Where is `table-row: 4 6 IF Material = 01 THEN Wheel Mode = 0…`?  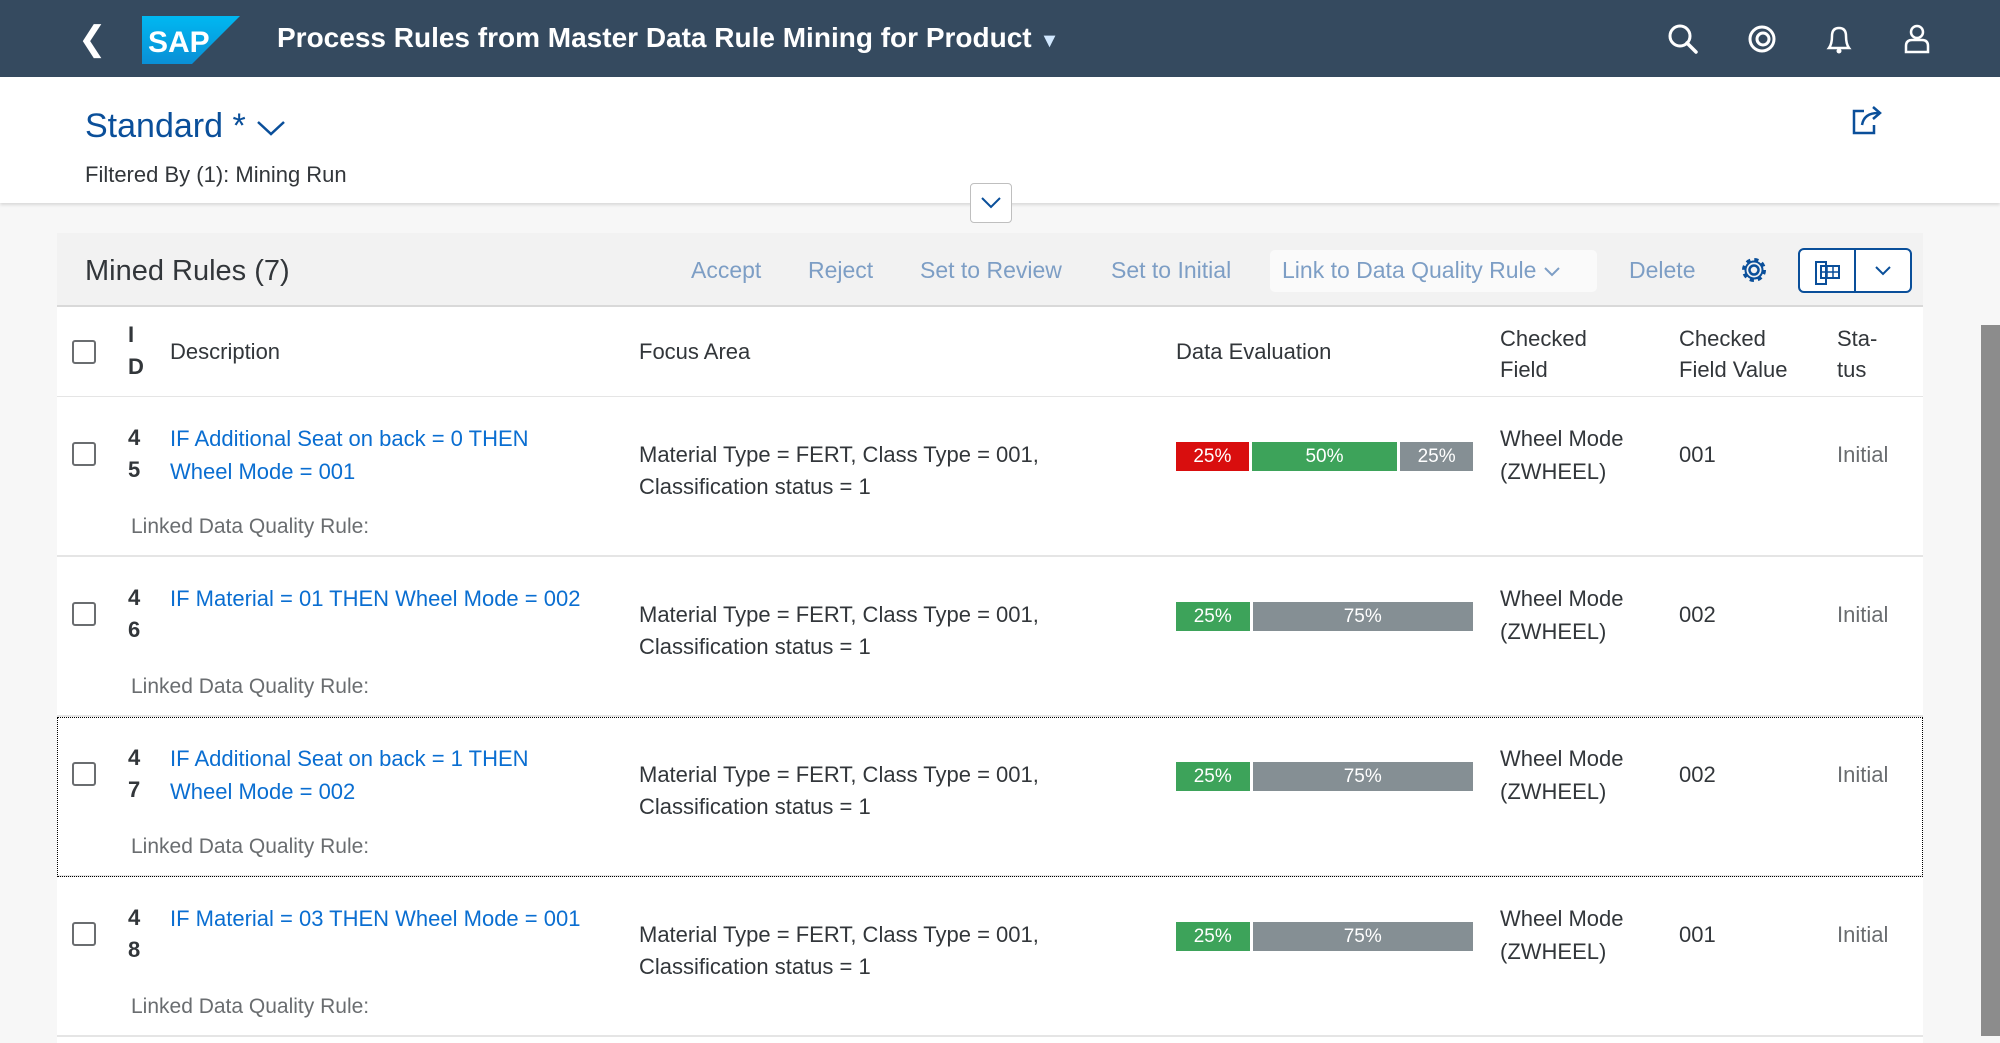 table-row: 4 6 IF Material = 01 THEN Wheel Mode = 0… is located at coordinates (990, 637).